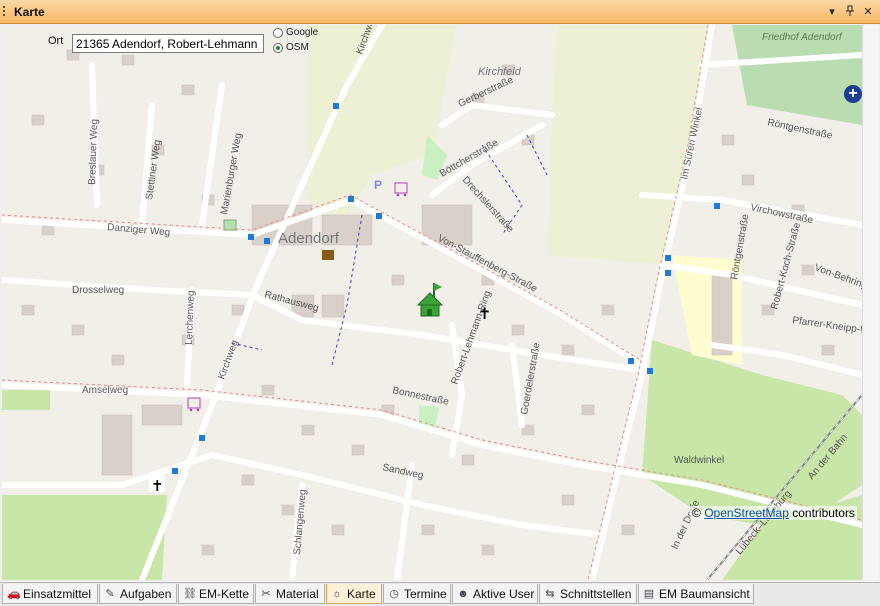 The image size is (880, 606). What do you see at coordinates (337, 593) in the screenshot?
I see `map-icon: ☼` at bounding box center [337, 593].